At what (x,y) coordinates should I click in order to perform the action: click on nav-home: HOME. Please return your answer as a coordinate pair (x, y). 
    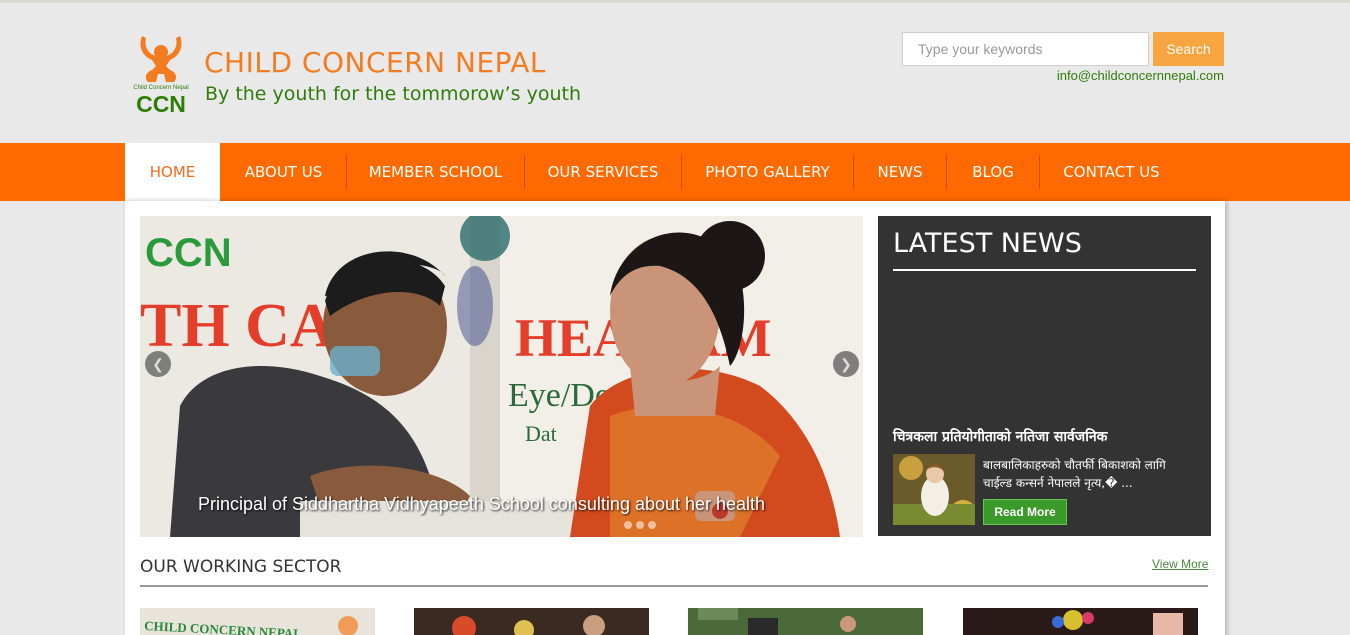
    Looking at the image, I should click on (172, 172).